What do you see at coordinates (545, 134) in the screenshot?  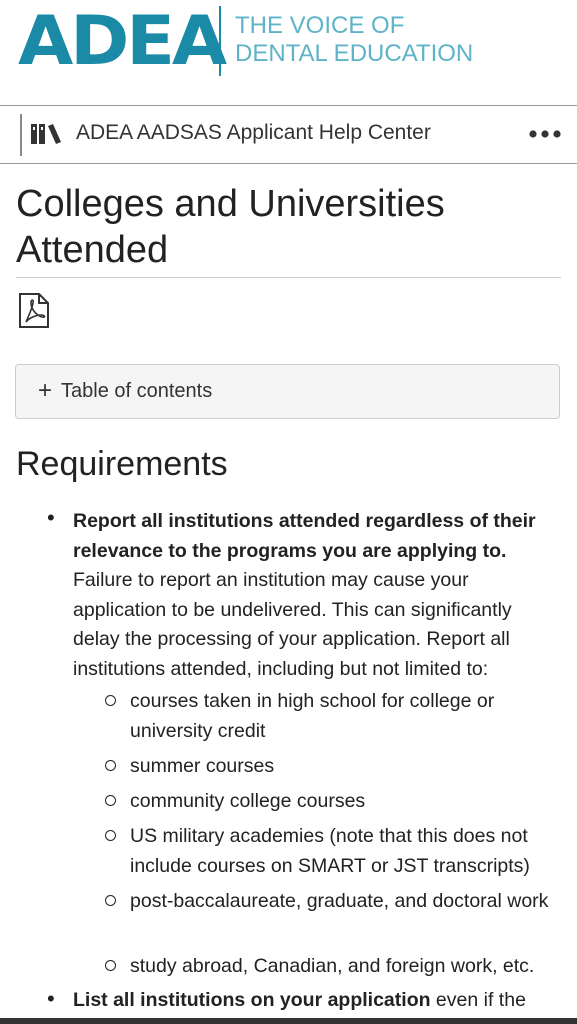 I see `more-icon` at bounding box center [545, 134].